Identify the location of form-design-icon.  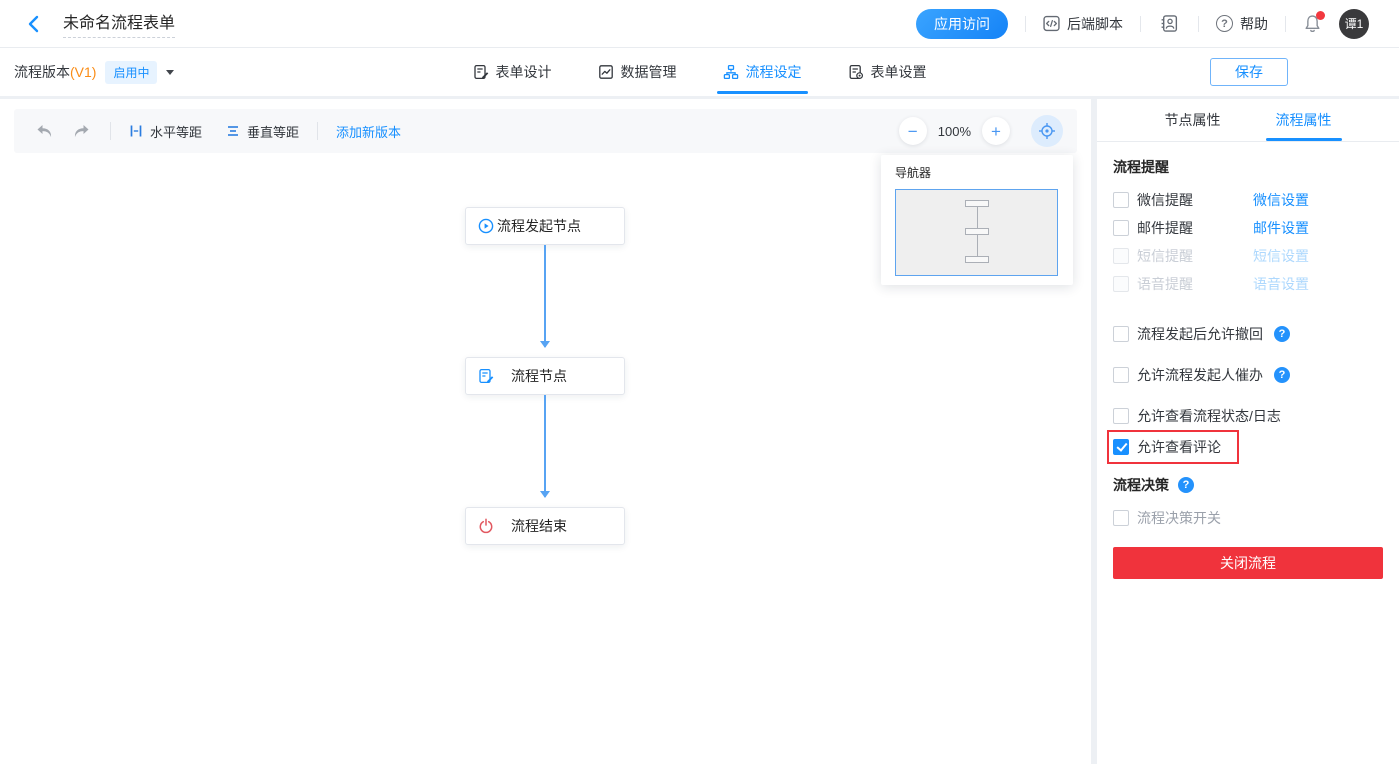
(481, 72).